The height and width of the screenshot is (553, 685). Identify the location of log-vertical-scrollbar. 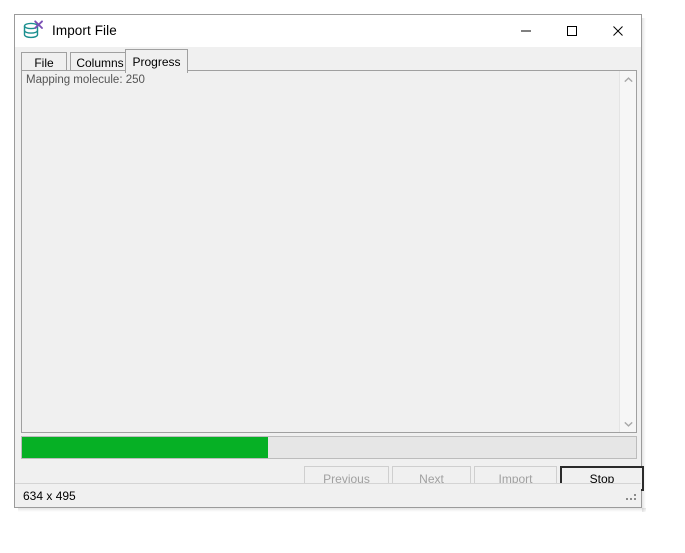
(627, 251).